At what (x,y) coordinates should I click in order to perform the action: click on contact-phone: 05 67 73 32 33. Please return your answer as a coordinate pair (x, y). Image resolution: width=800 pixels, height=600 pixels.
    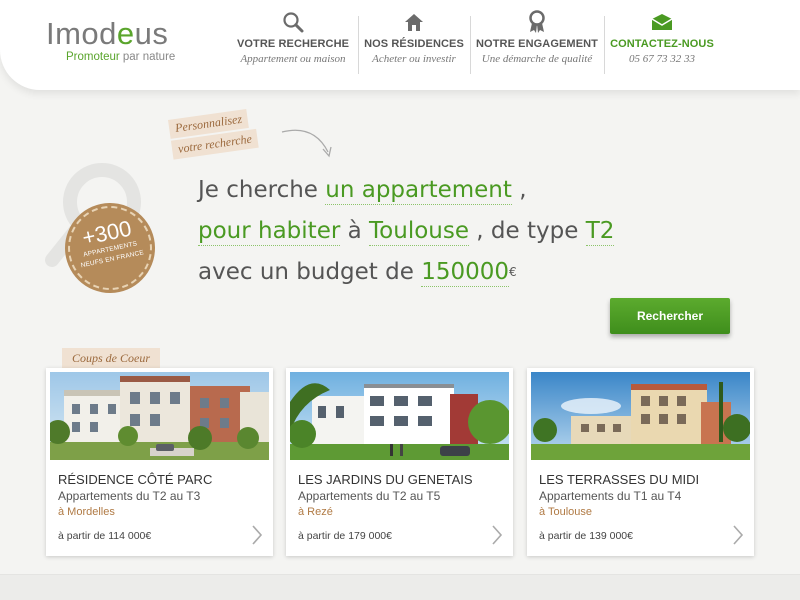
    Looking at the image, I should click on (662, 59).